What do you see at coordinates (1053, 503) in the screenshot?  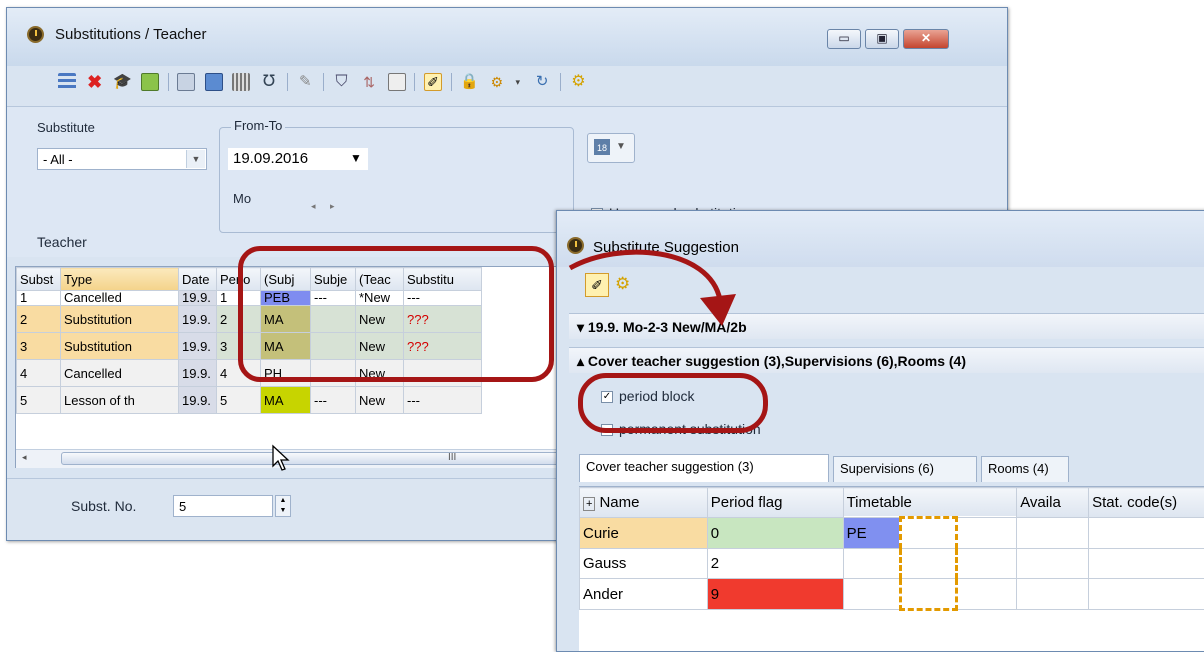 I see `column-header: Availa` at bounding box center [1053, 503].